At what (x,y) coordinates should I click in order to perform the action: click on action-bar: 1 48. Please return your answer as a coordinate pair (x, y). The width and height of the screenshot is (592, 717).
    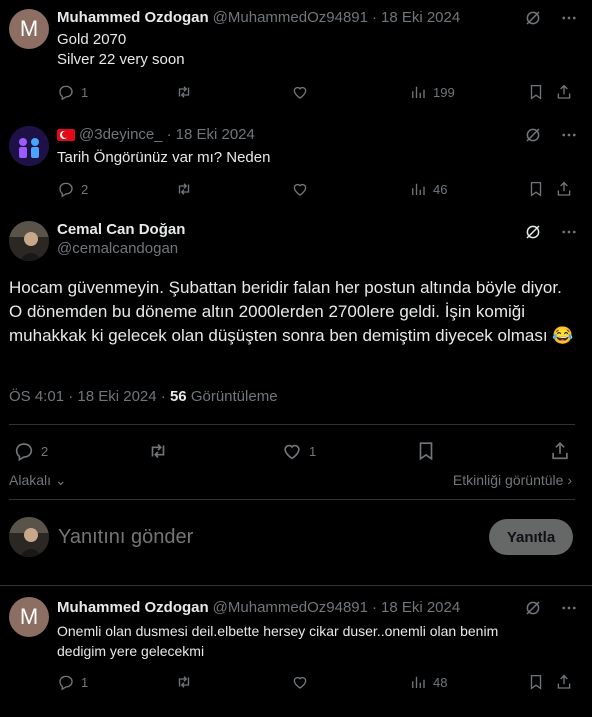
    Looking at the image, I should click on (317, 683).